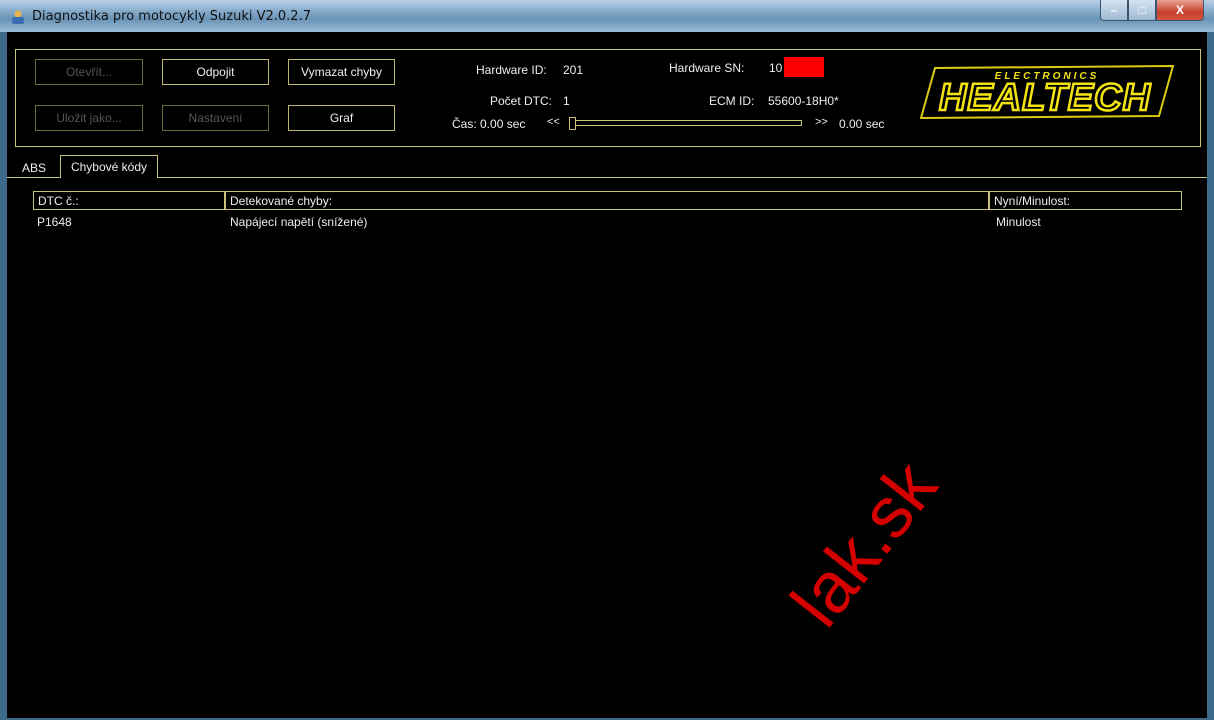 Image resolution: width=1214 pixels, height=720 pixels. I want to click on ecm-id-label: ECM ID:, so click(732, 101).